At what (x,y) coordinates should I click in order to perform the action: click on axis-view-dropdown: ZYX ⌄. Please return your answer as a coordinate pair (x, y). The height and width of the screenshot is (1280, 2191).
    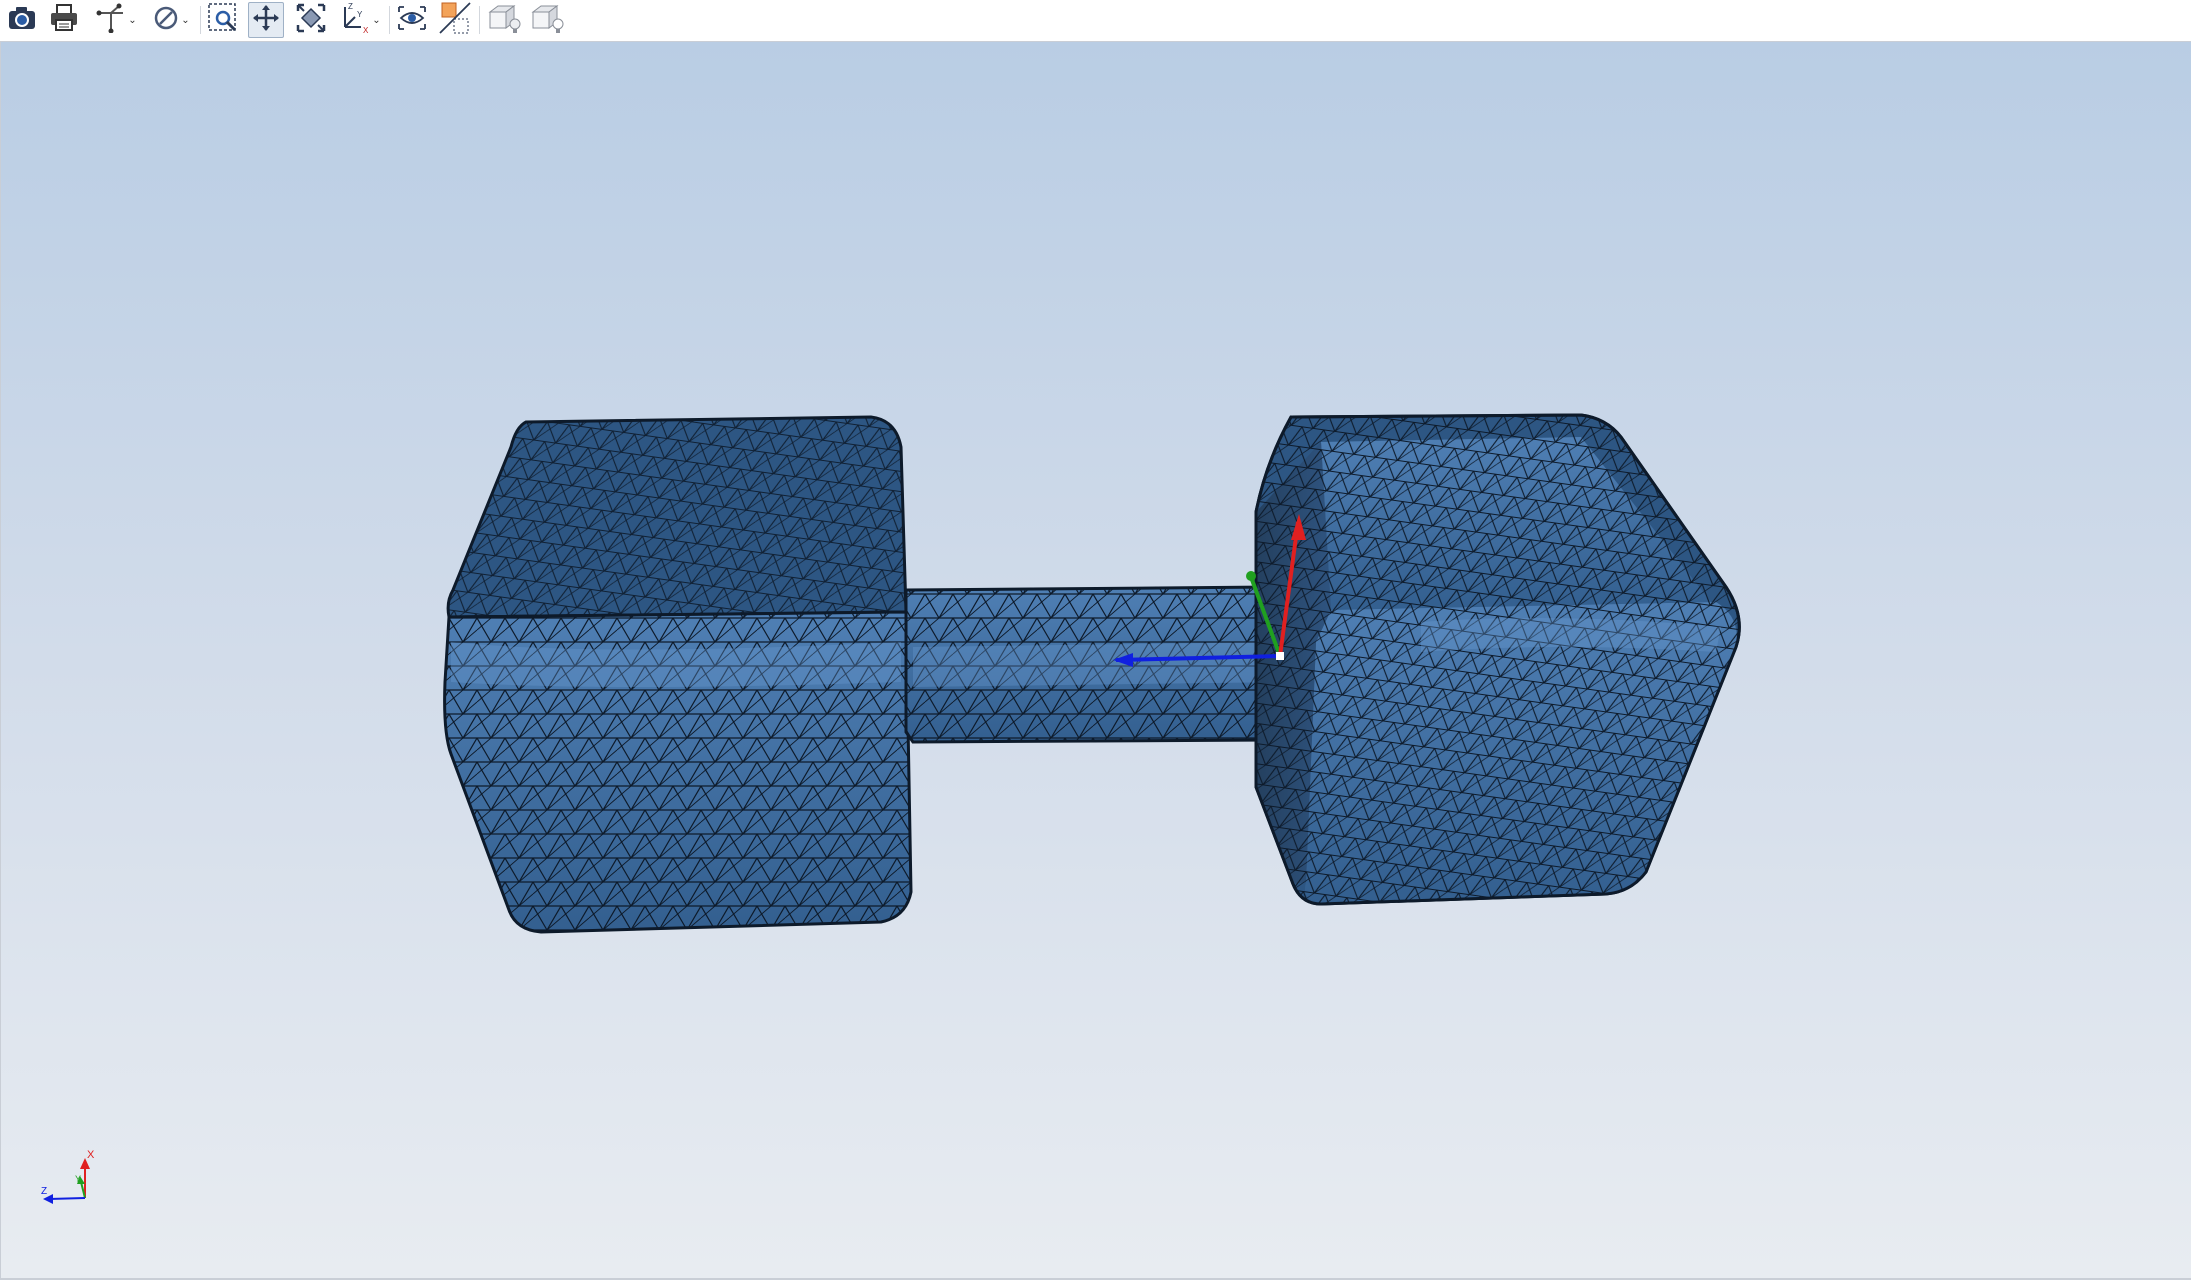
    Looking at the image, I should click on (359, 20).